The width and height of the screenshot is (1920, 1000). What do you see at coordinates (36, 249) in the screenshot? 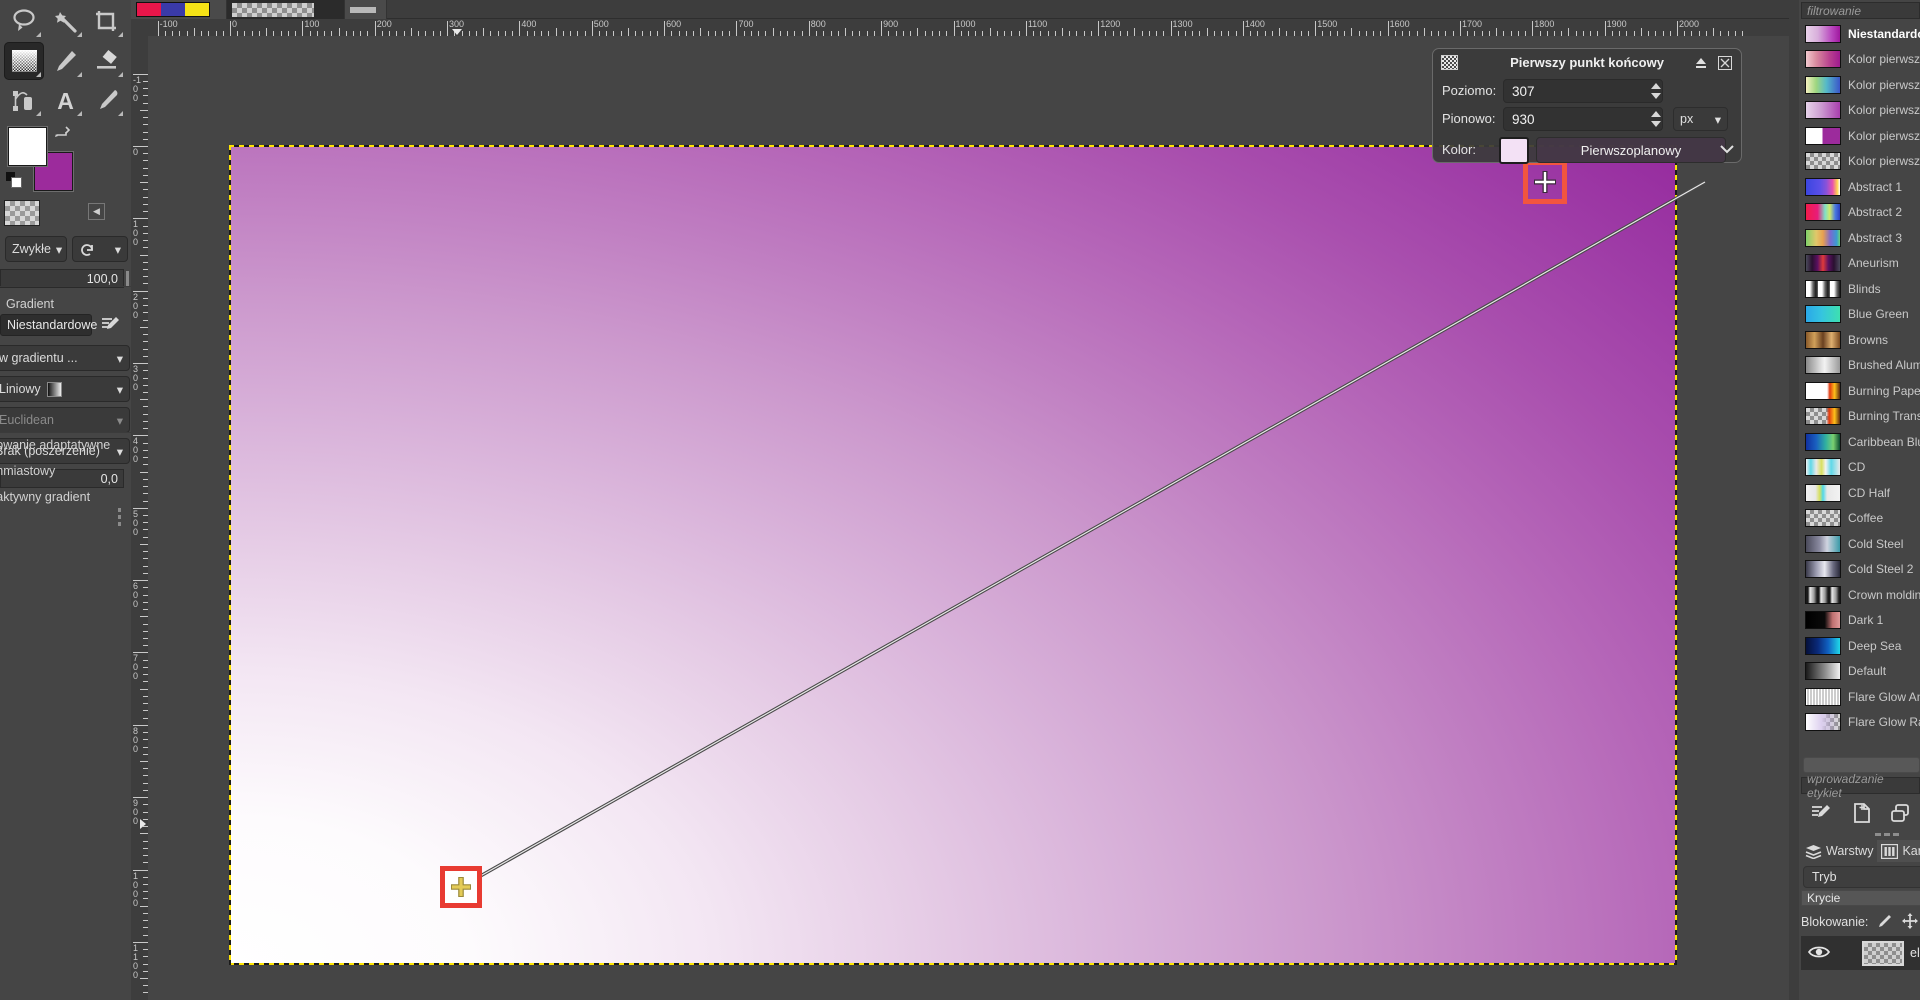
I see `paint-mode-combo: Zwykłe ▾` at bounding box center [36, 249].